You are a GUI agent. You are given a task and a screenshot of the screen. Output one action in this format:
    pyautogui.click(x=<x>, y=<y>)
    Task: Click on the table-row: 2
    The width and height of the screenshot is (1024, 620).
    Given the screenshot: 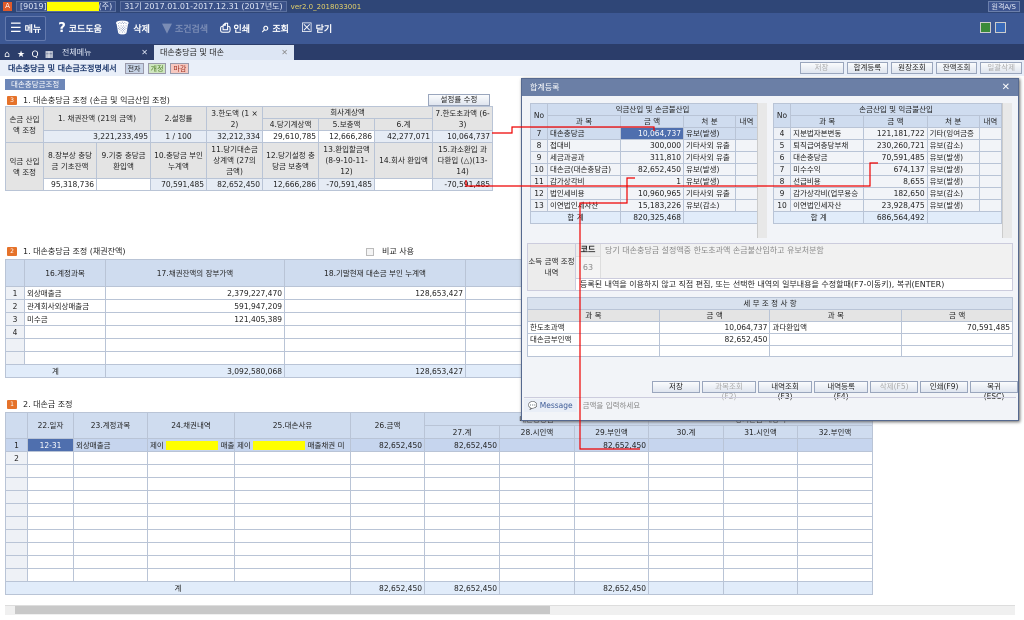 What is the action you would take?
    pyautogui.click(x=439, y=458)
    